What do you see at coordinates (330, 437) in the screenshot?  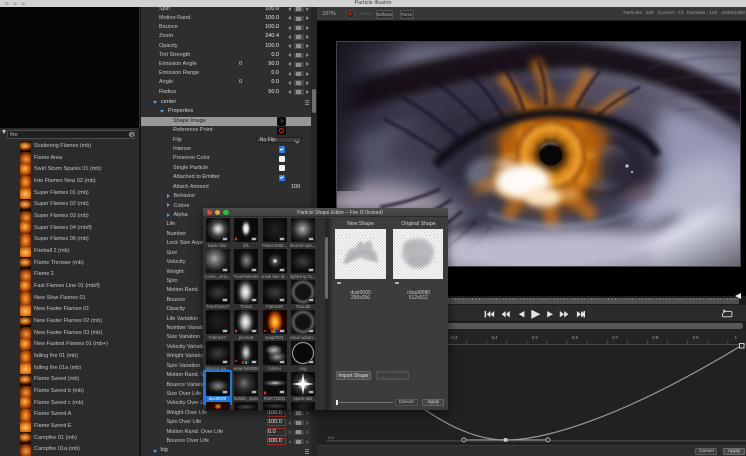 I see `svg-text: -100` at bounding box center [330, 437].